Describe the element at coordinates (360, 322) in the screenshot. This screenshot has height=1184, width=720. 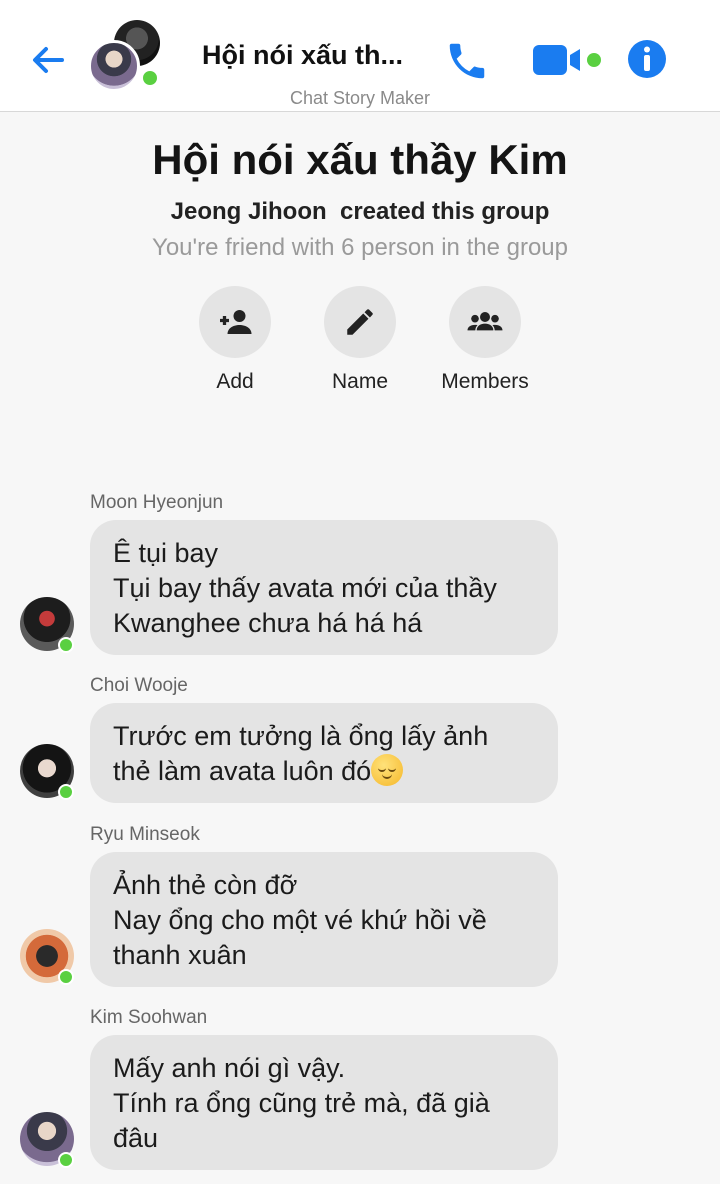
I see `pencil-icon` at that location.